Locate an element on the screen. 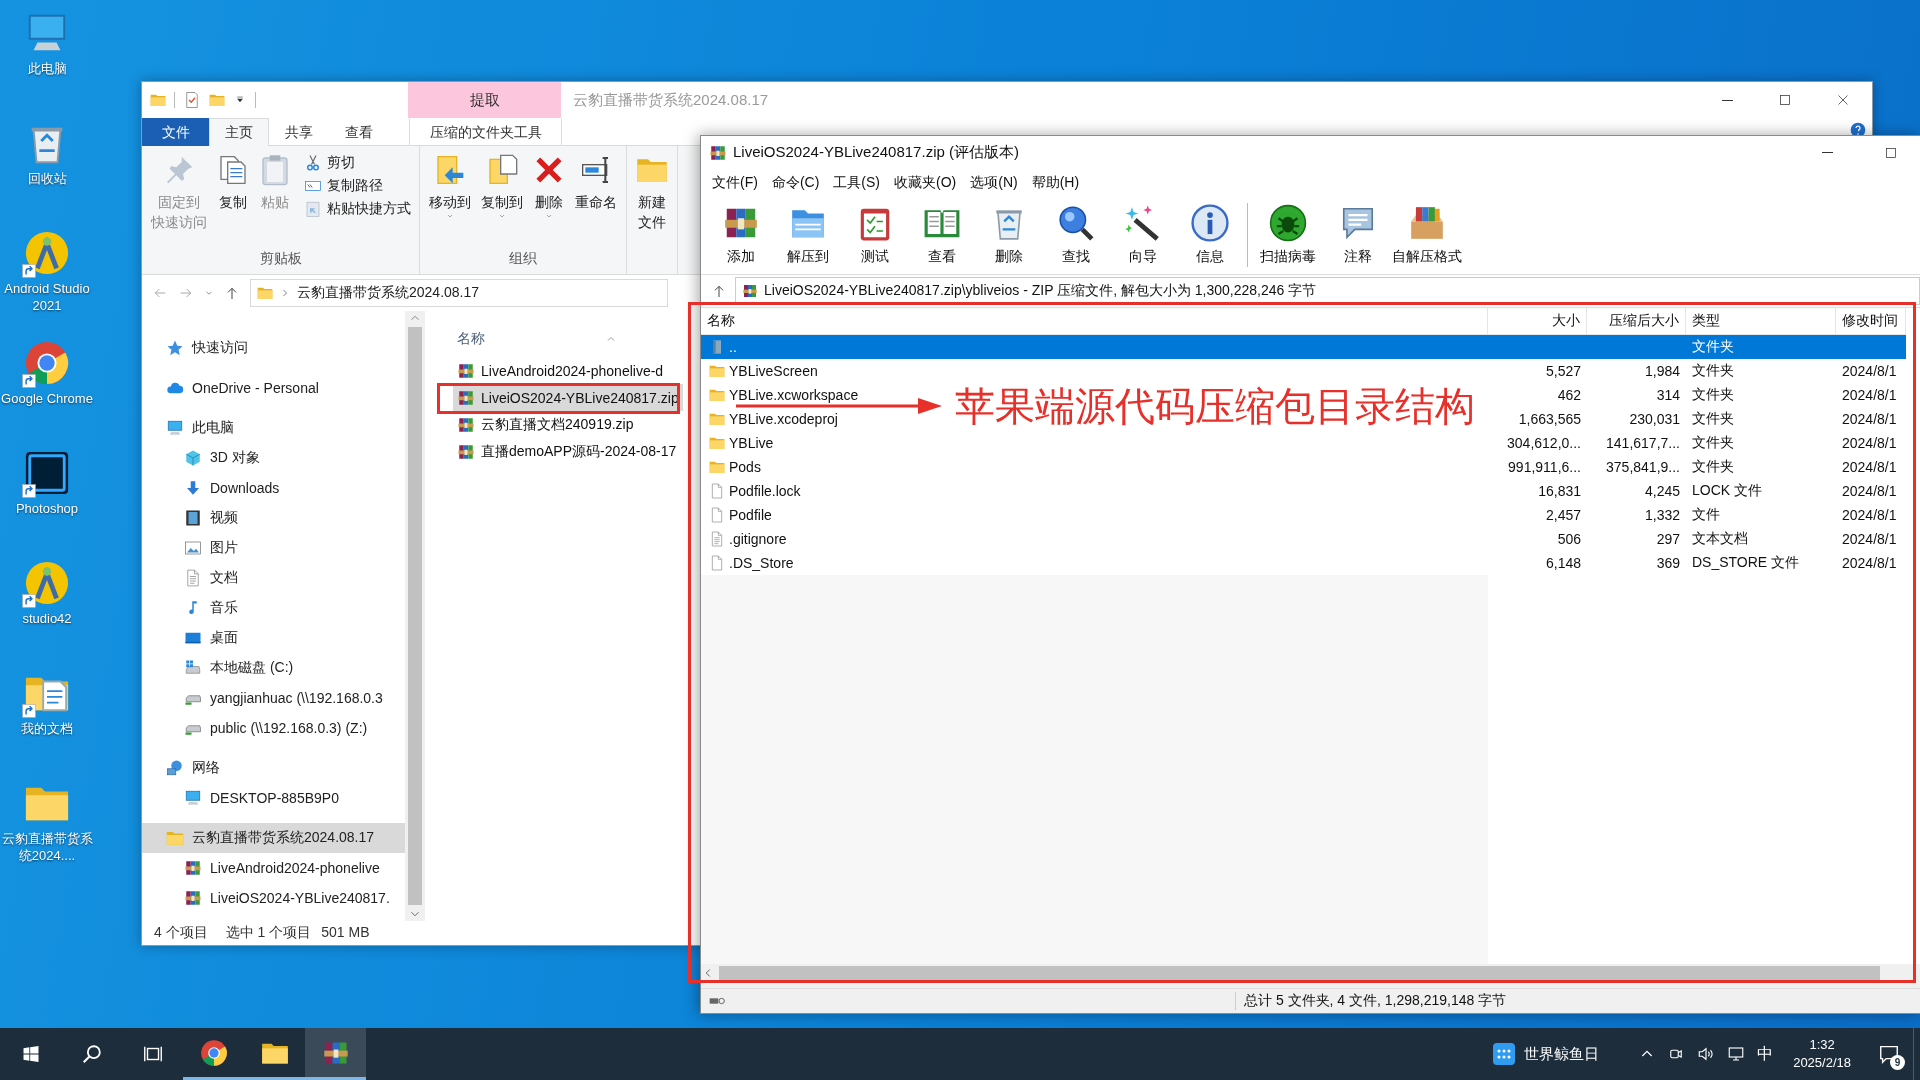  nav-item: LiveiOS2024-YBLive240817. is located at coordinates (273, 898).